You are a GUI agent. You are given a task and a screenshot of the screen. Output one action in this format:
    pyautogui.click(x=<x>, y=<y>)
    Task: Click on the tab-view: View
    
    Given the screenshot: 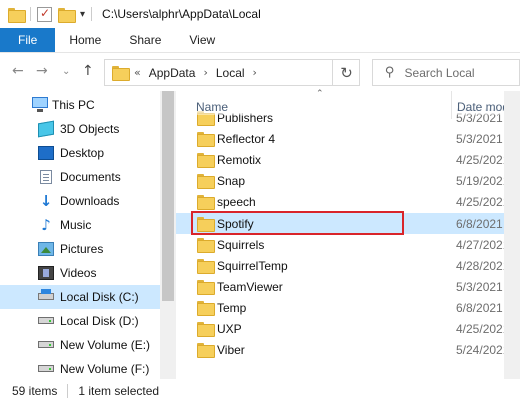 What is the action you would take?
    pyautogui.click(x=202, y=40)
    